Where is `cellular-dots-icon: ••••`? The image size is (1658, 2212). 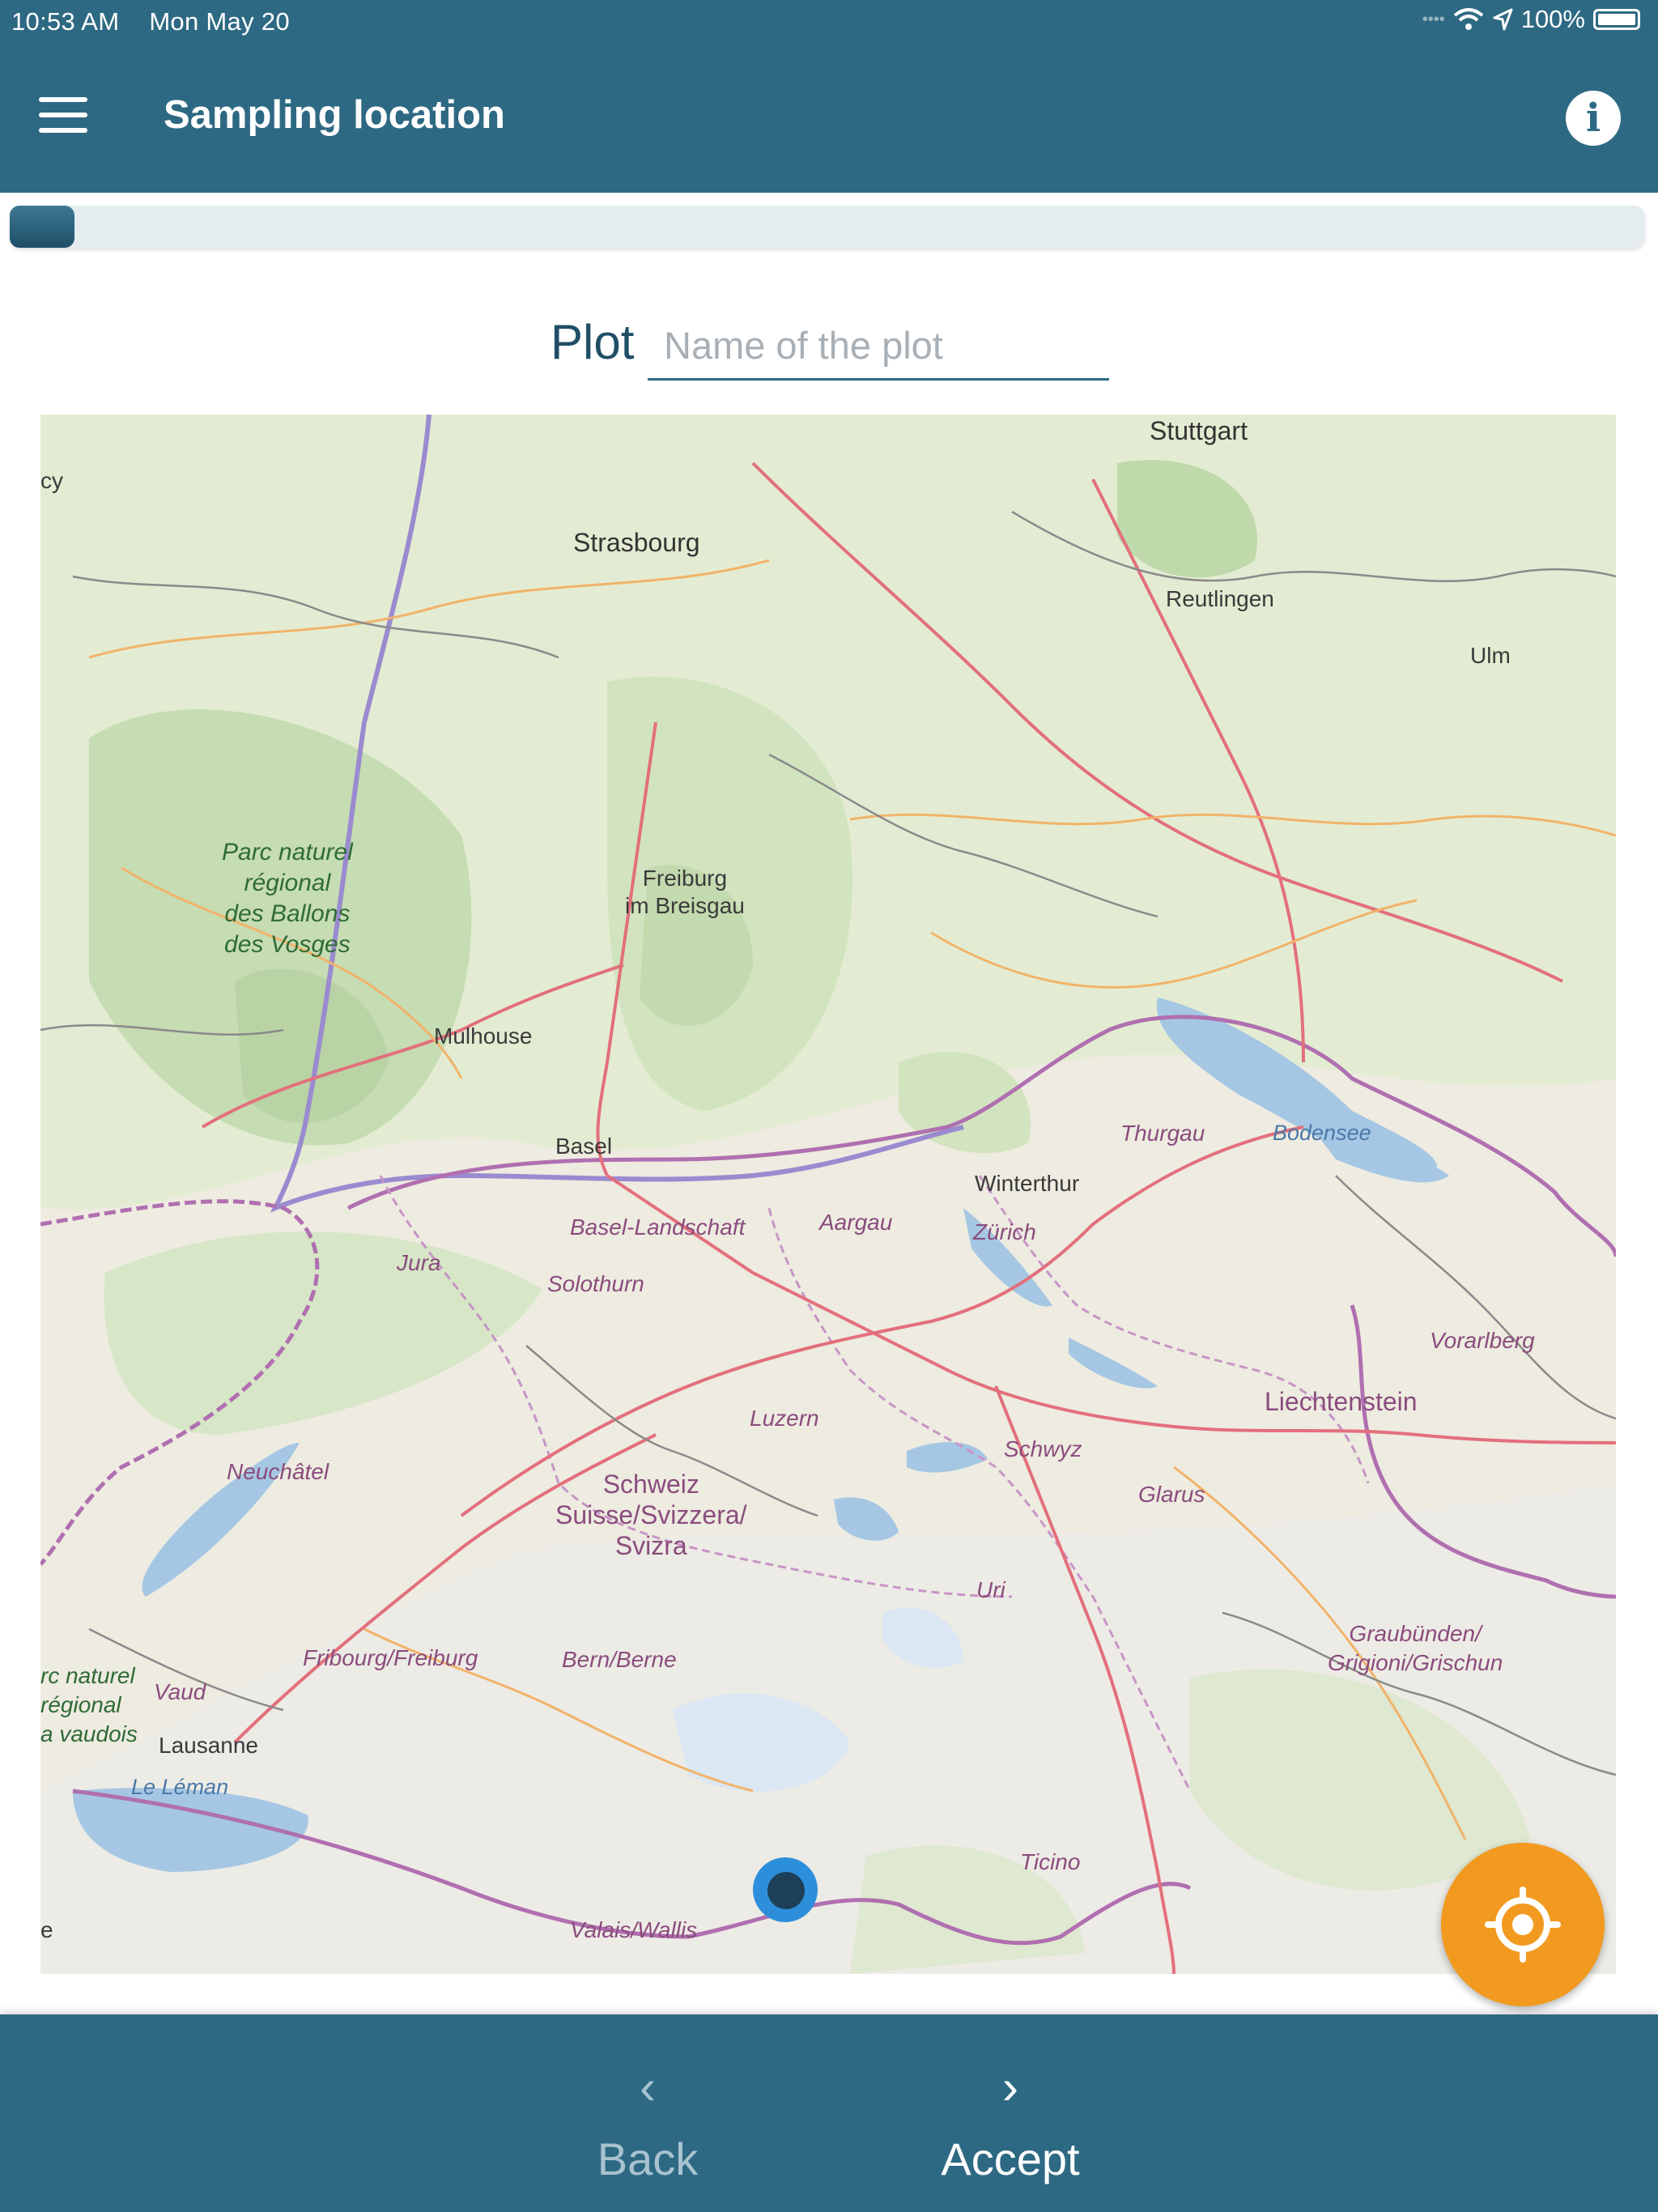 cellular-dots-icon: •••• is located at coordinates (1433, 19).